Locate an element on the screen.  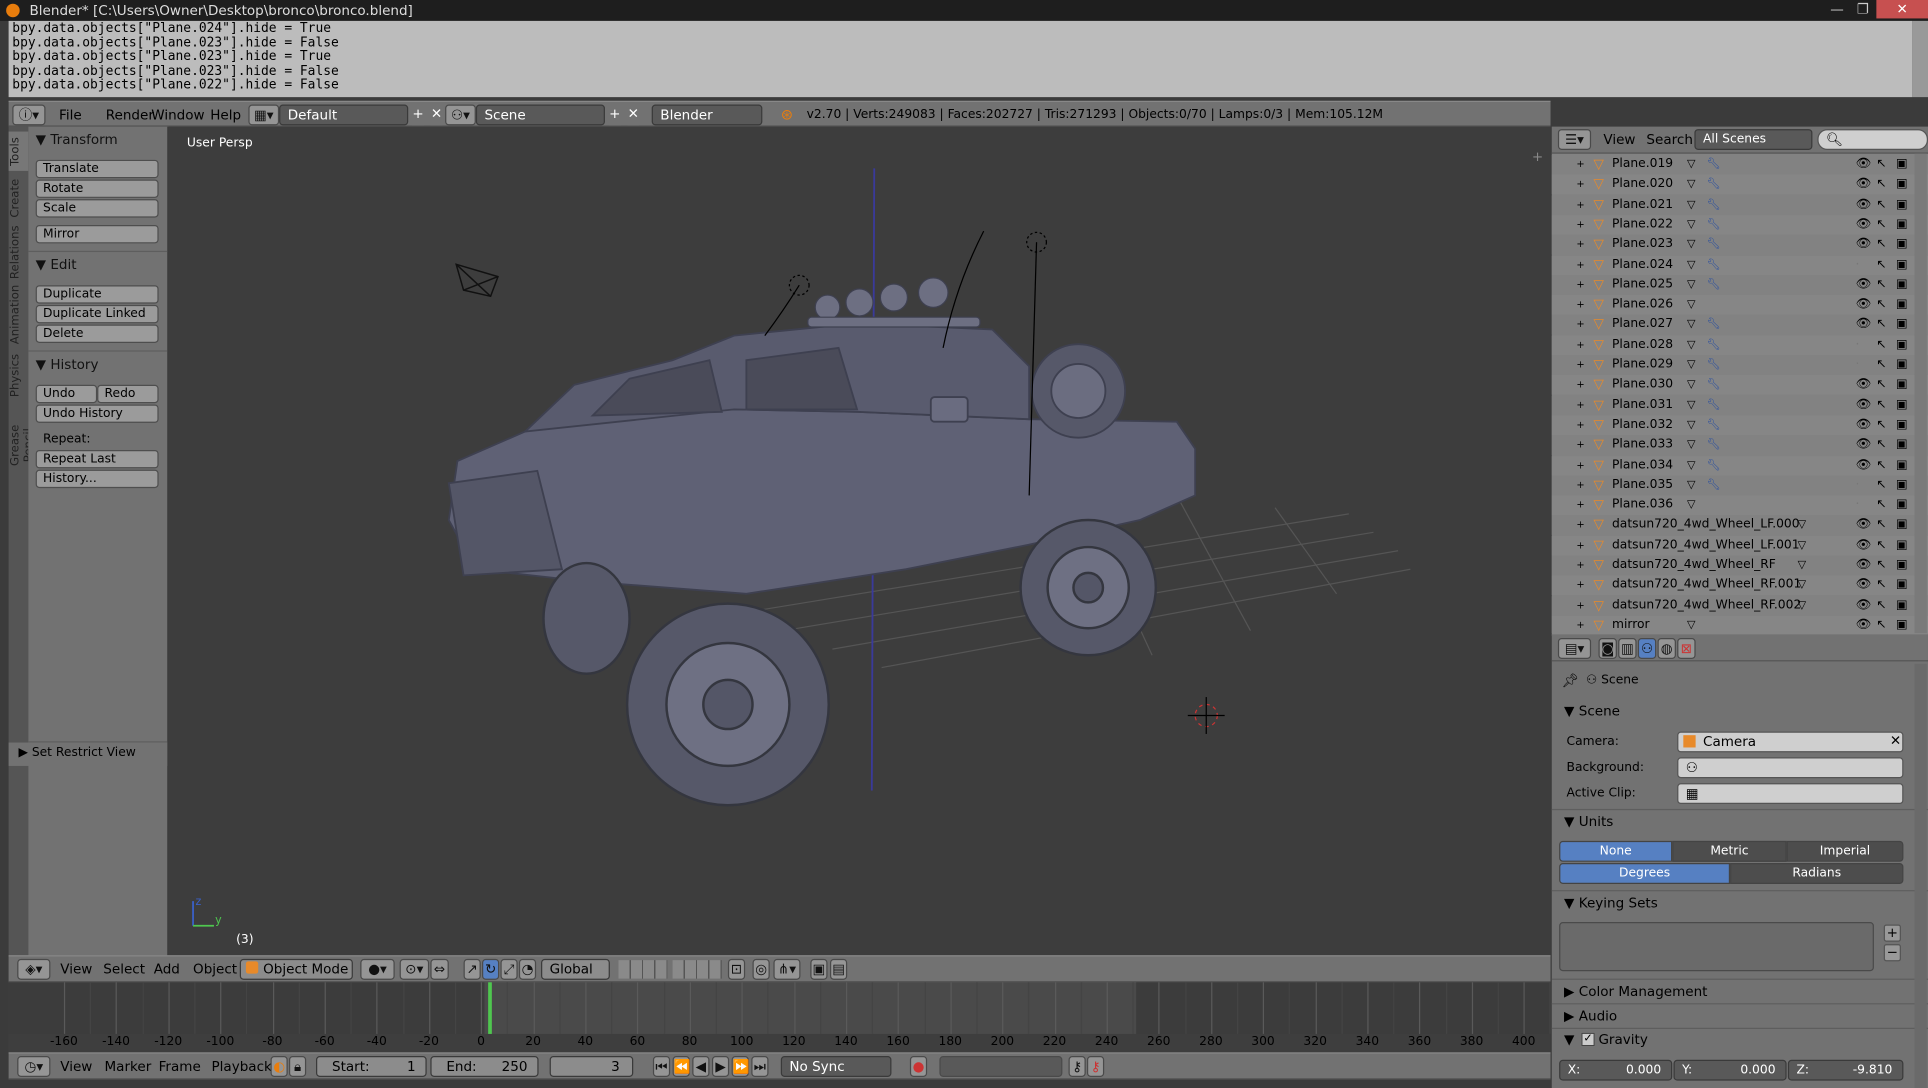
menu-playback: Playback is located at coordinates (241, 1067).